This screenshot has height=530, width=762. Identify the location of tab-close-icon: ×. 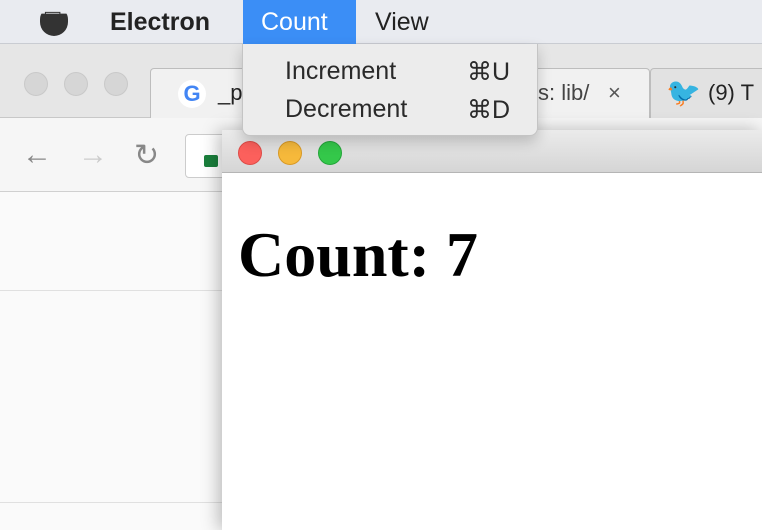
(614, 93).